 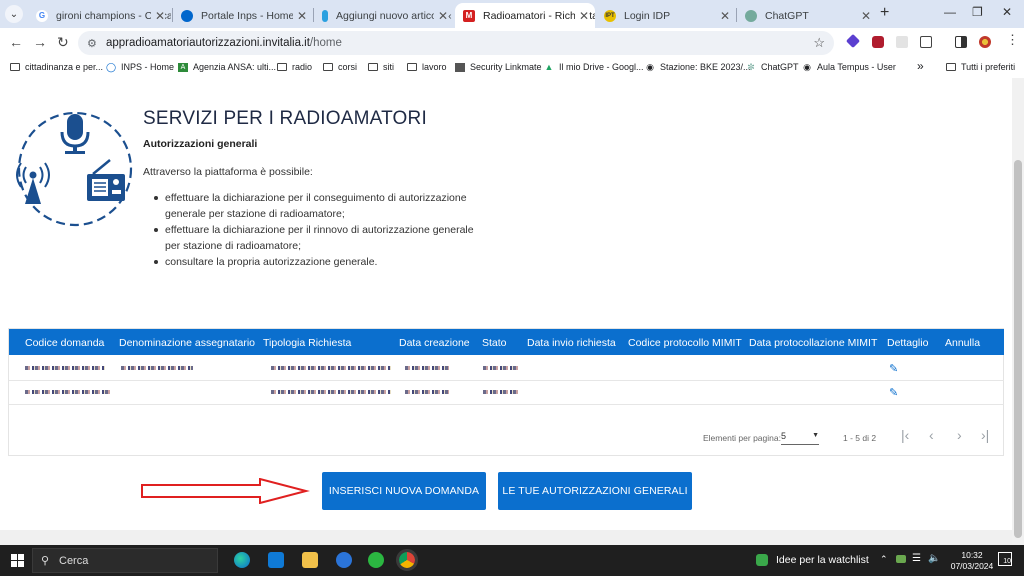 What do you see at coordinates (99, 15) in the screenshot?
I see `tab-0: G gironi champions - Cerca c ✕` at bounding box center [99, 15].